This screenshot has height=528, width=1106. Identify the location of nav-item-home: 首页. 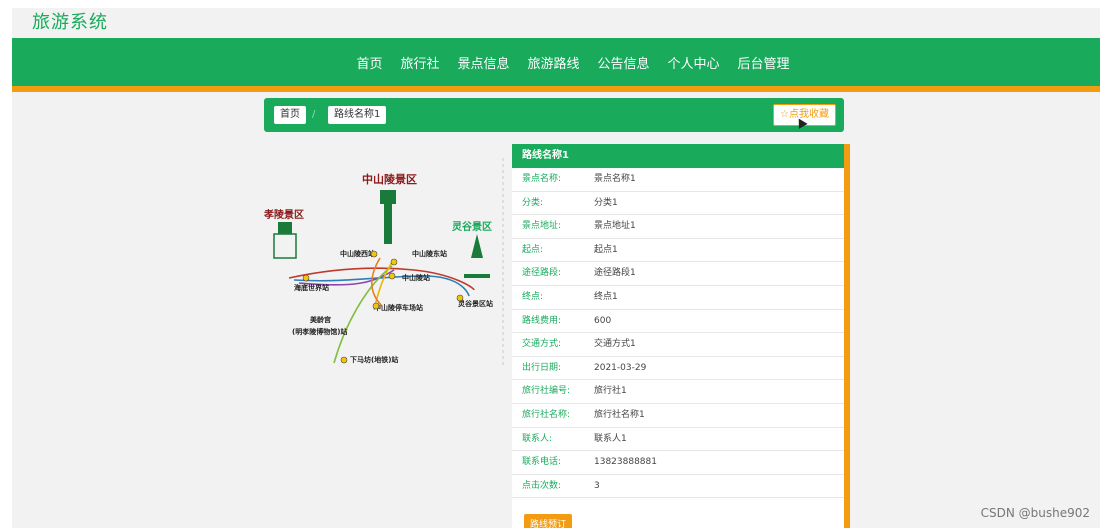
(369, 62).